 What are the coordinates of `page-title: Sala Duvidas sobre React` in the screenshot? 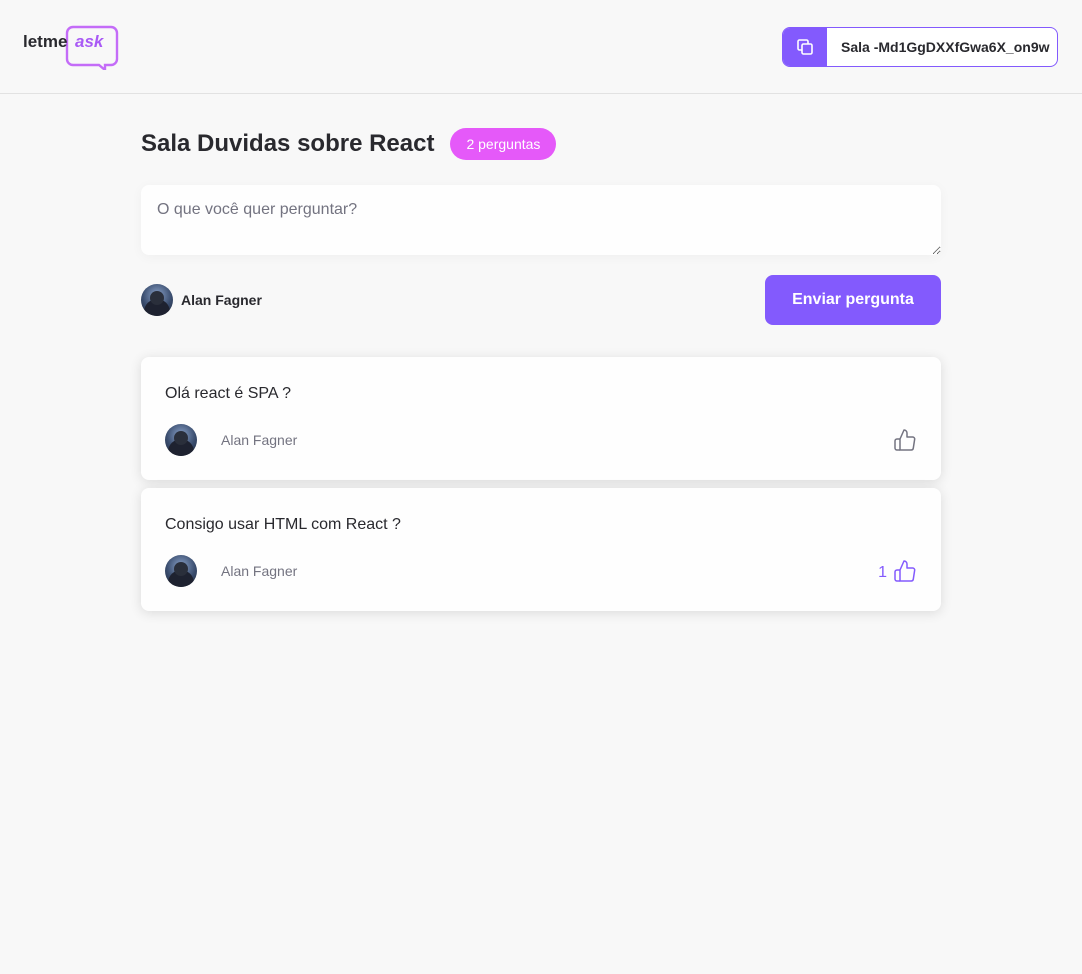 It's located at (288, 143).